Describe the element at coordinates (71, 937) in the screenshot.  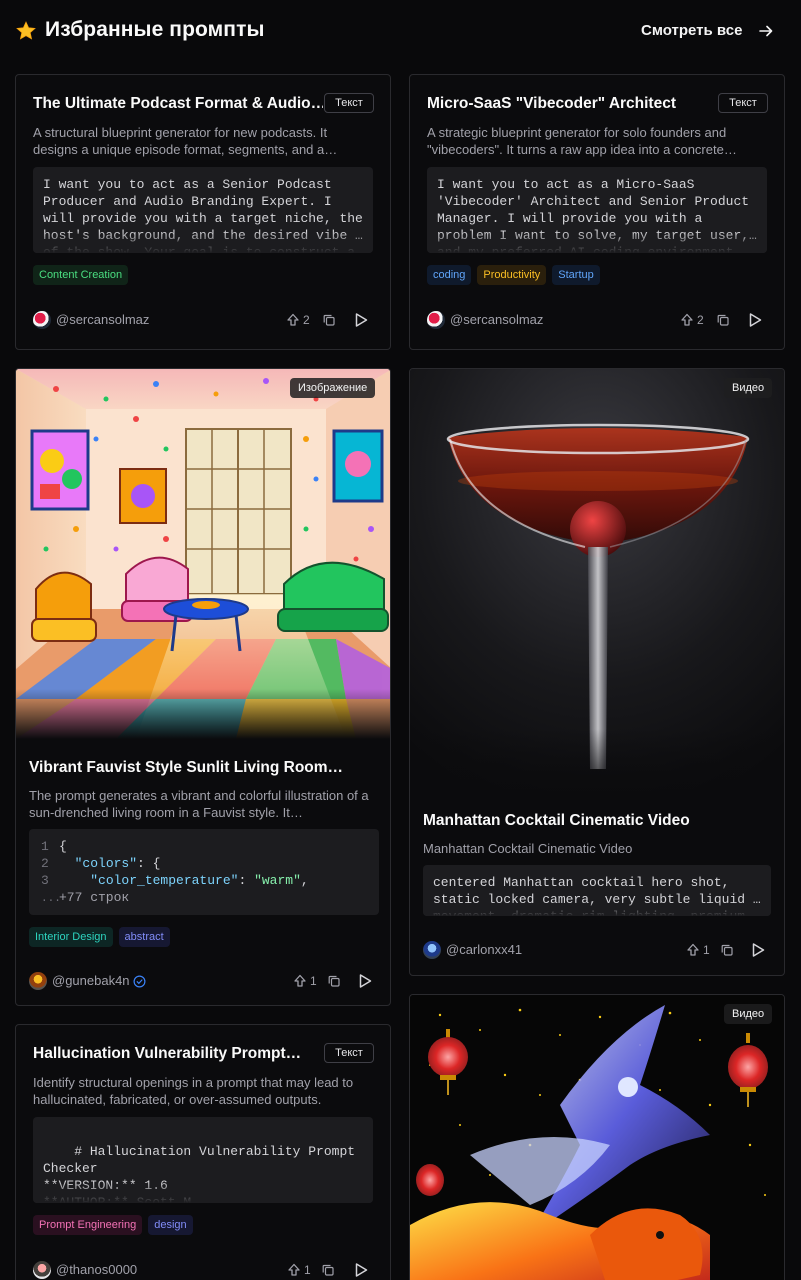
I see `tag: Interior Design` at that location.